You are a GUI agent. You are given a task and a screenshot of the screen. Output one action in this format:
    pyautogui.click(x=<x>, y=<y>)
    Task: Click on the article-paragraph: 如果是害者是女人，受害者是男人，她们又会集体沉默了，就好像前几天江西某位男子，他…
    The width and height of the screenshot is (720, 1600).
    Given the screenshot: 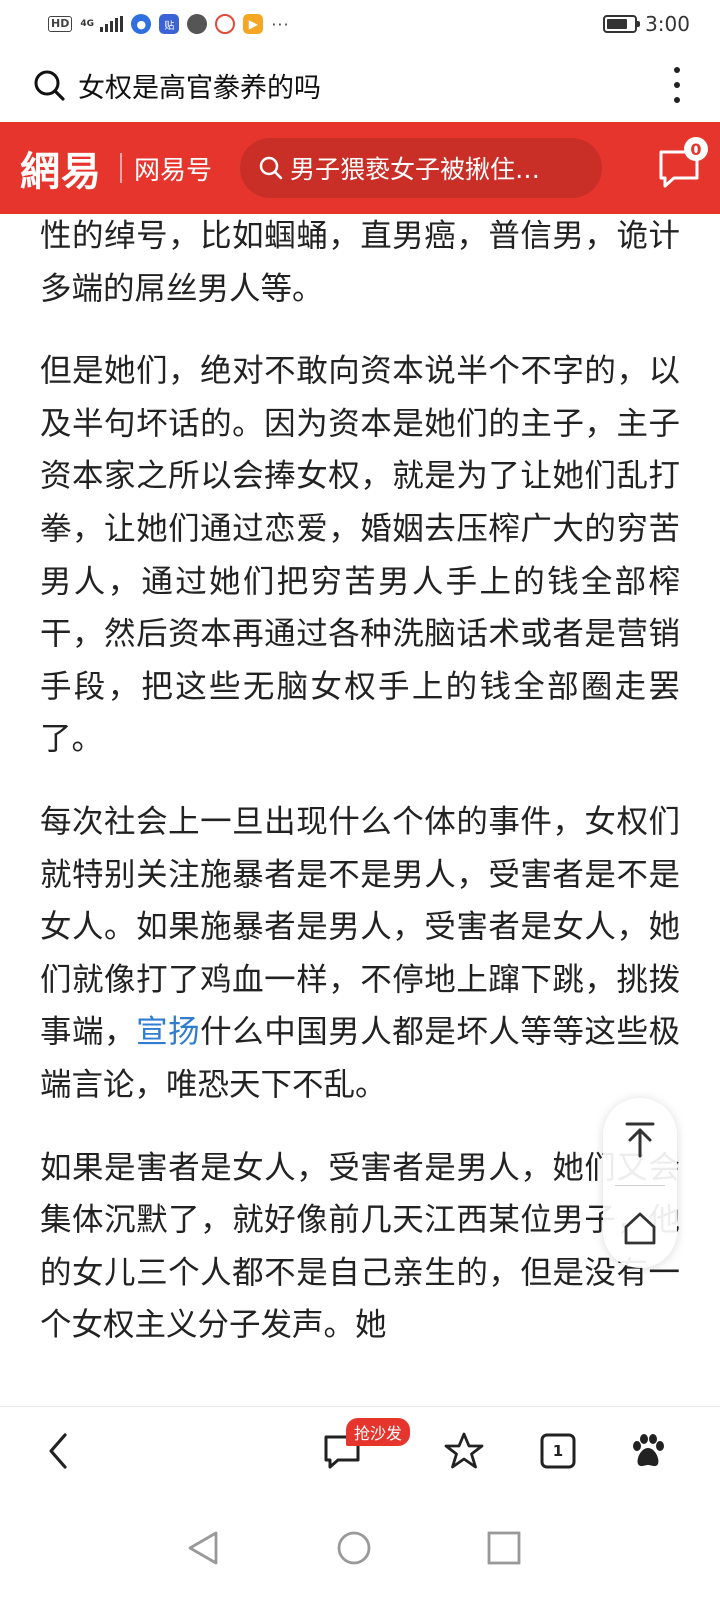 What is the action you would take?
    pyautogui.click(x=360, y=1246)
    